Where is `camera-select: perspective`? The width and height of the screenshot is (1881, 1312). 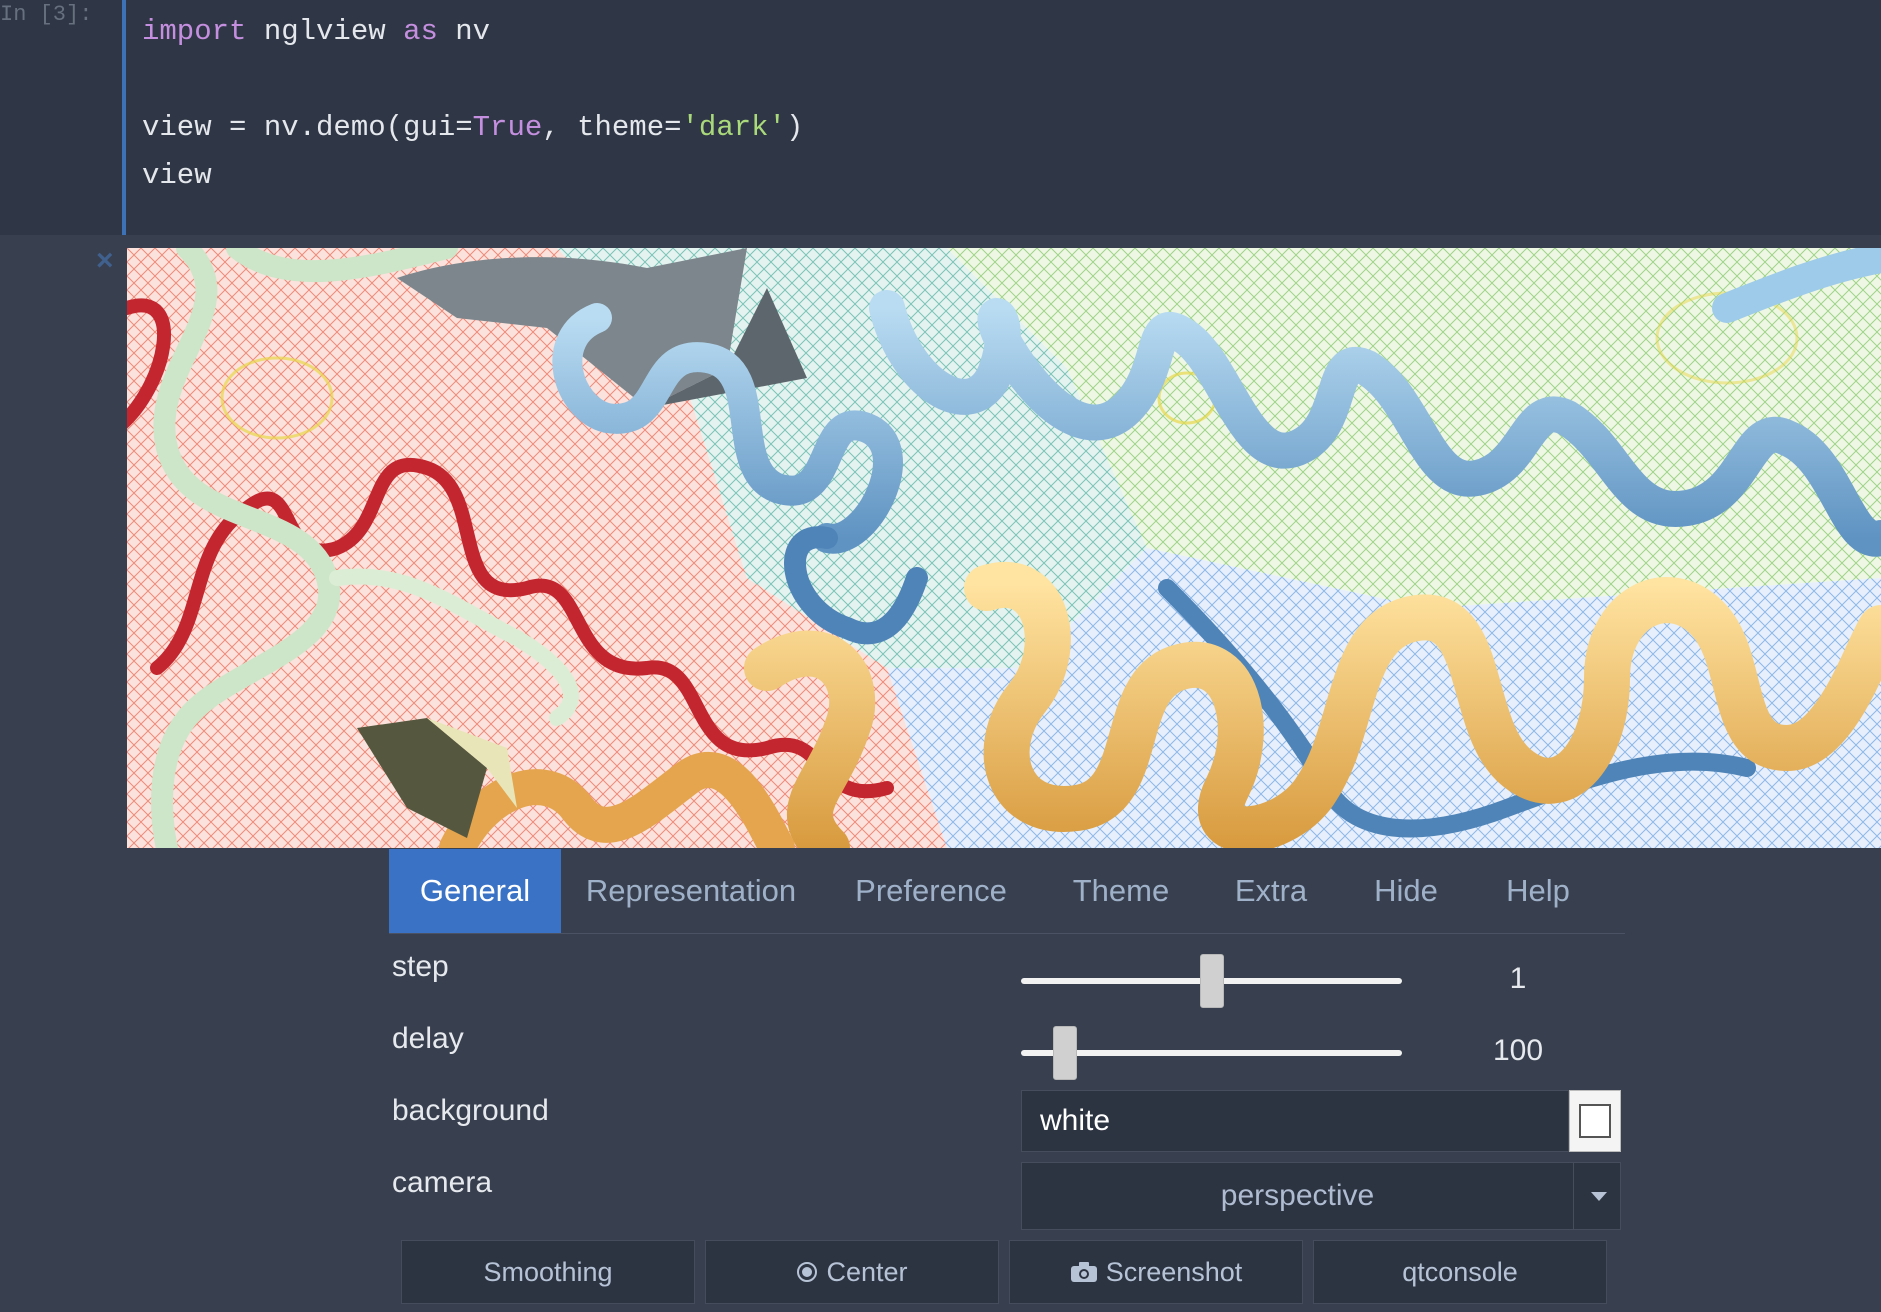
camera-select: perspective is located at coordinates (1321, 1196).